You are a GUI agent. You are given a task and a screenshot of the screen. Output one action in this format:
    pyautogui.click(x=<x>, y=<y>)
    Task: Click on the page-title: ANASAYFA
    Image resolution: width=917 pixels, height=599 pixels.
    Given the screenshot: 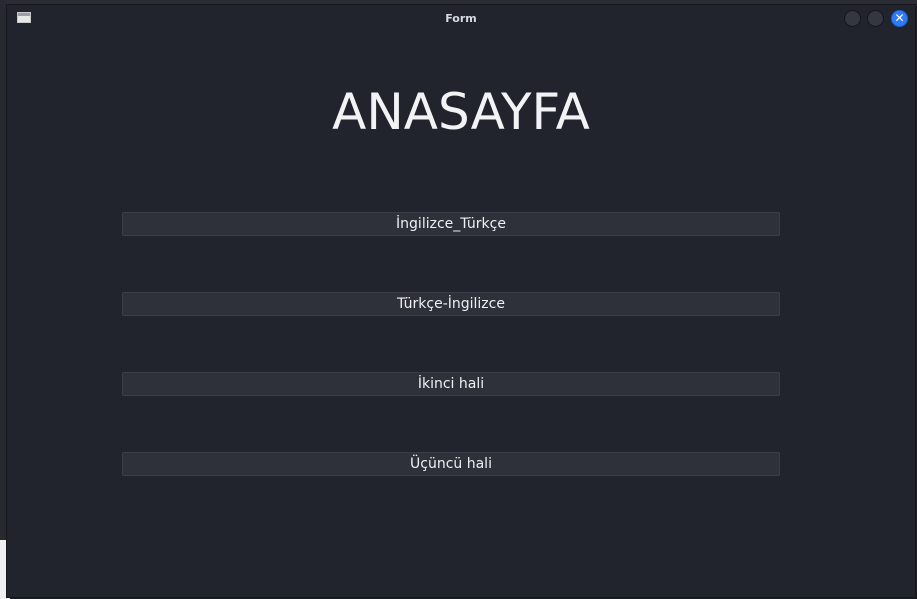 What is the action you would take?
    pyautogui.click(x=461, y=112)
    